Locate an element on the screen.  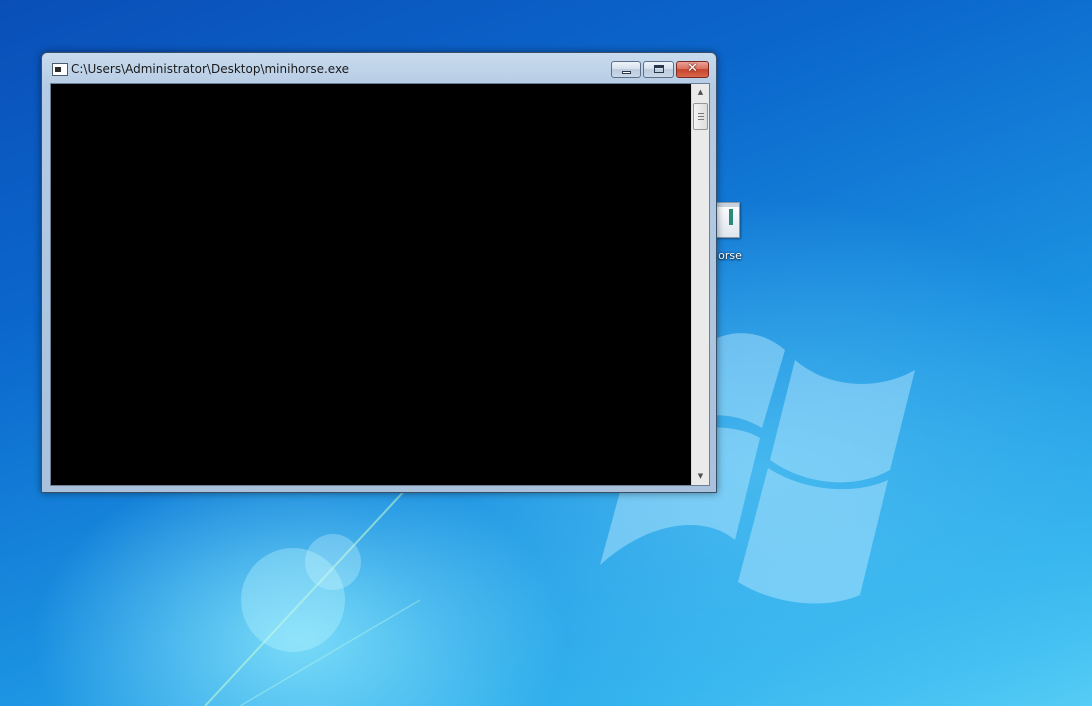
scroll-up-arrow-icon: ▲ is located at coordinates (700, 92).